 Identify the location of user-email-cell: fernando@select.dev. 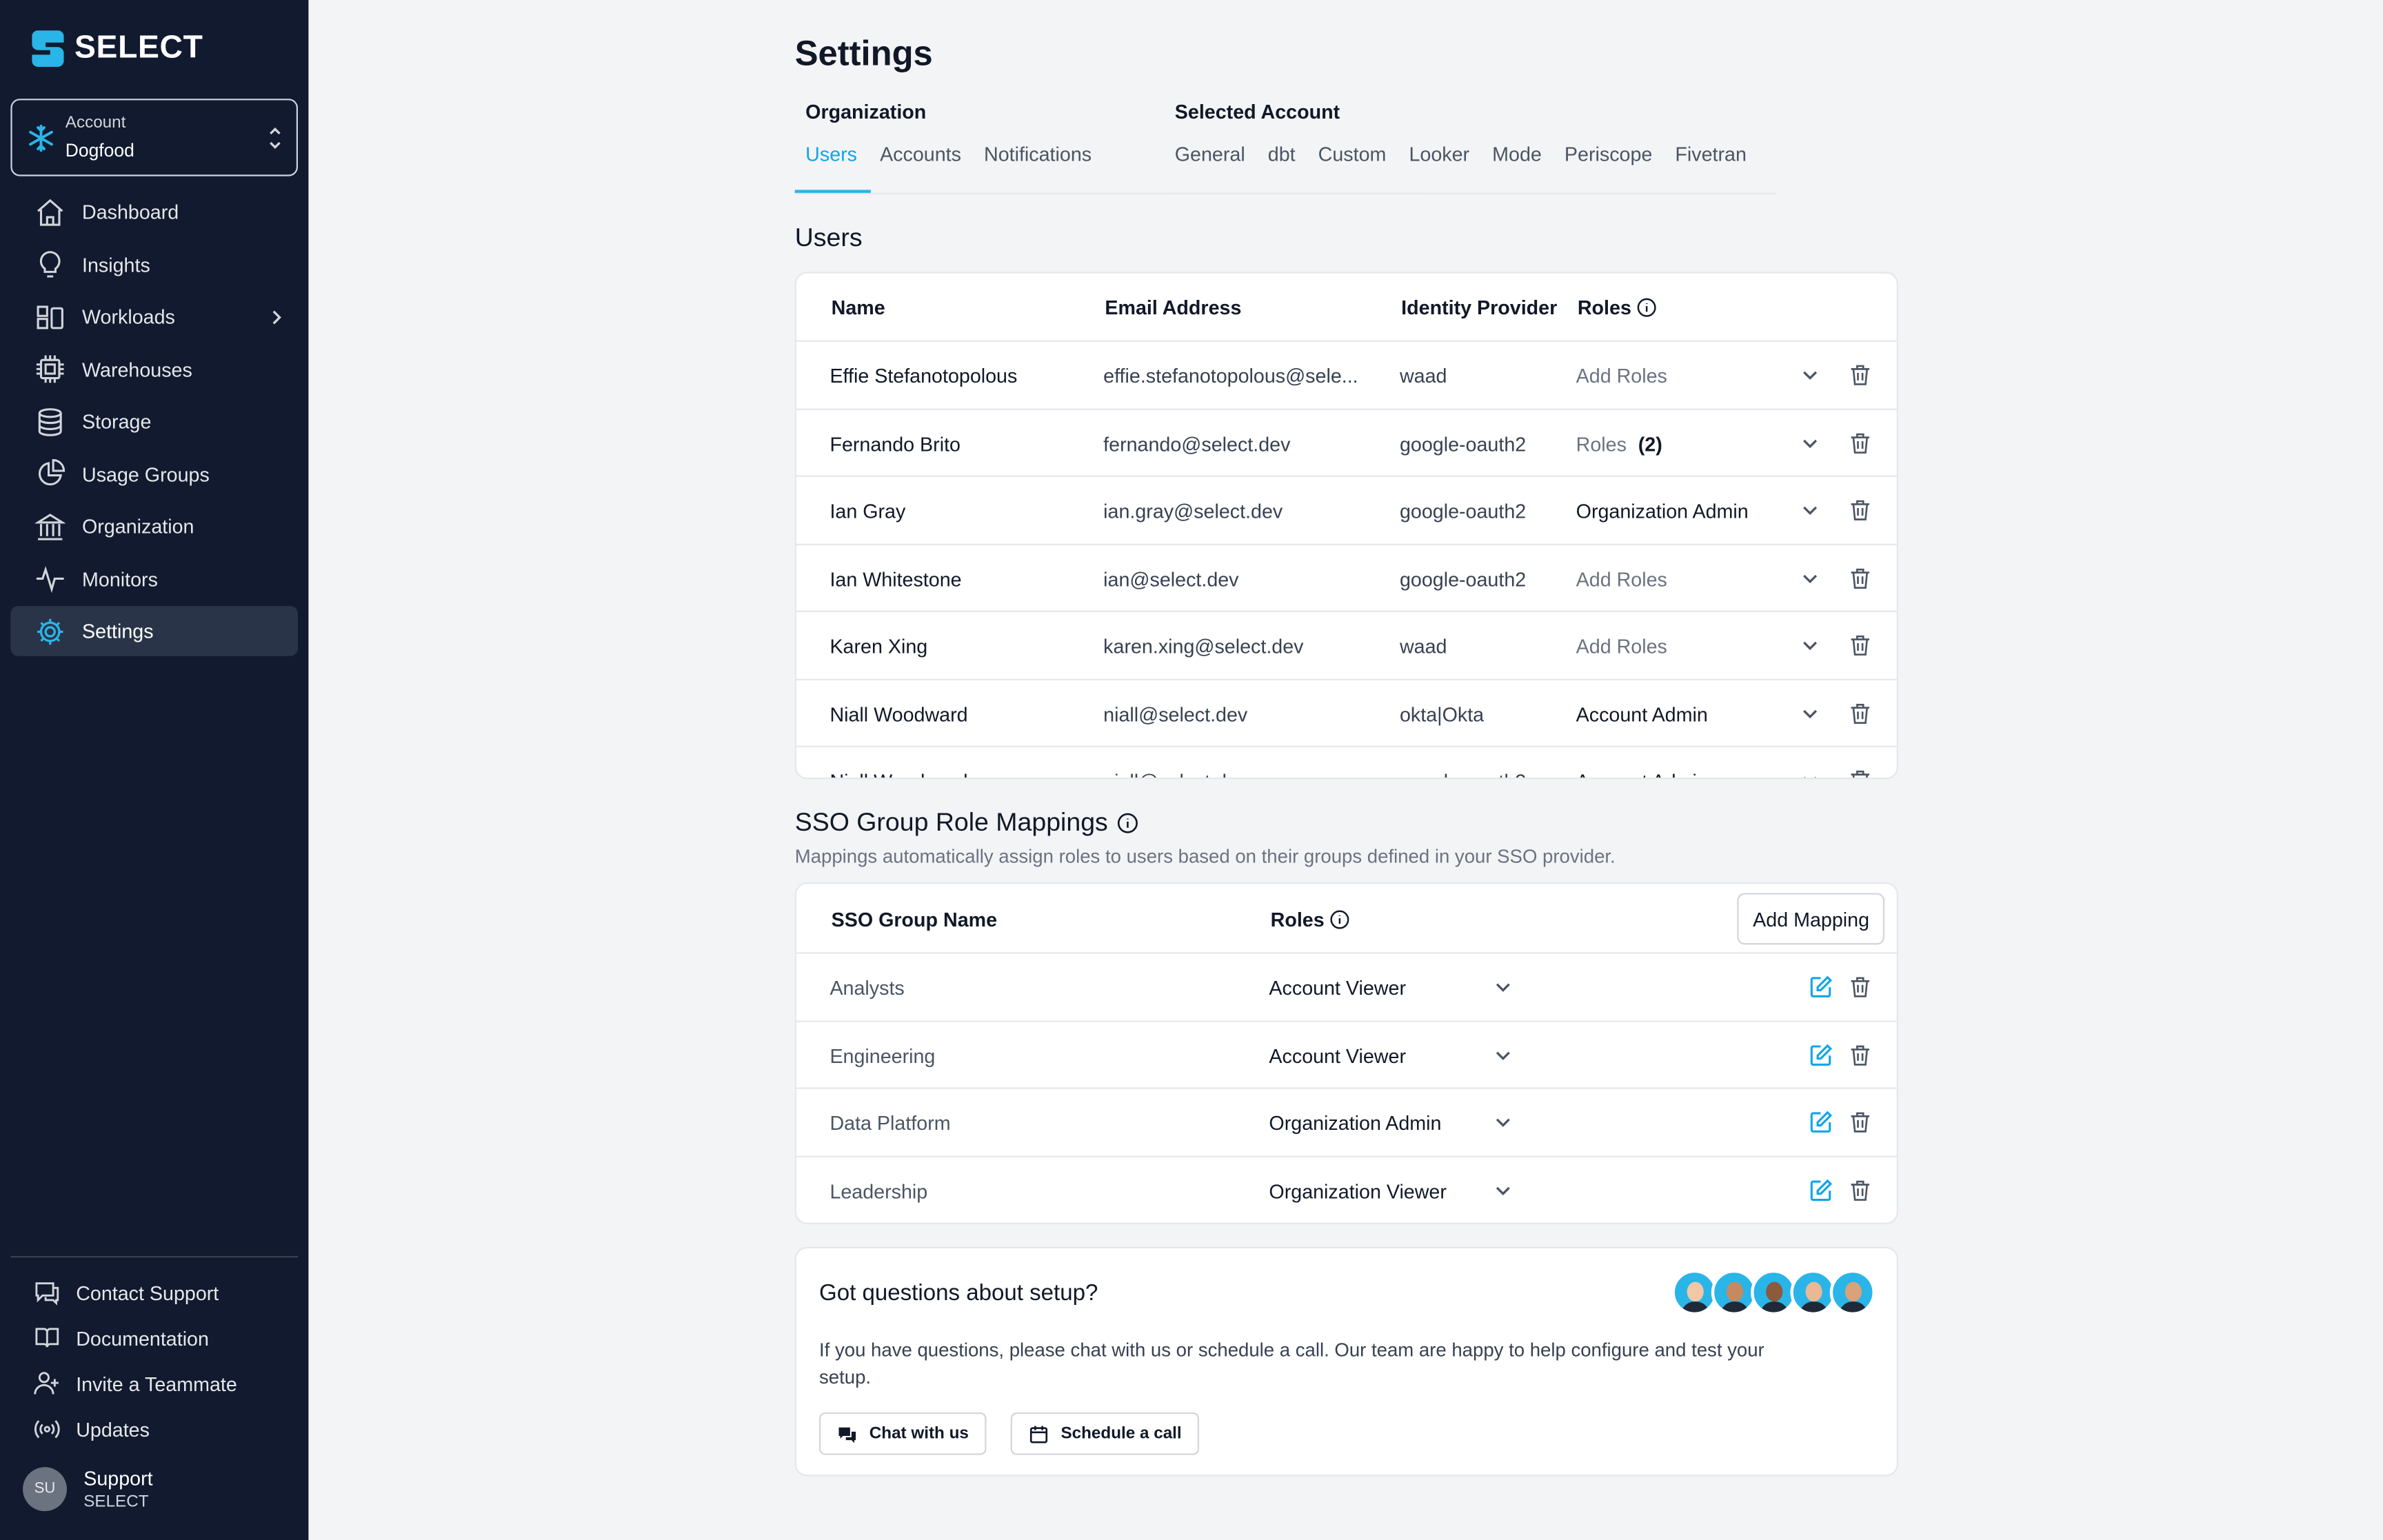
(1197, 444).